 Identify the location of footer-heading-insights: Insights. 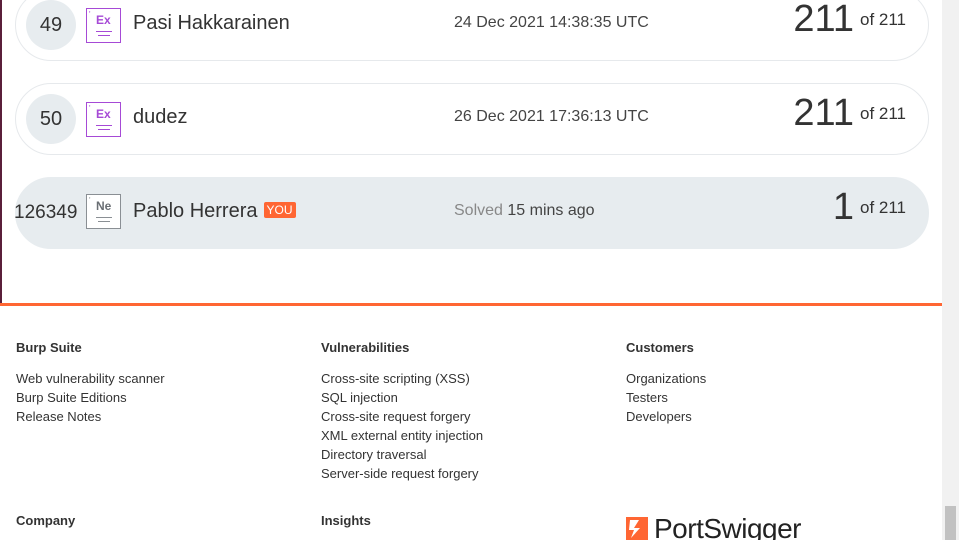
(346, 520).